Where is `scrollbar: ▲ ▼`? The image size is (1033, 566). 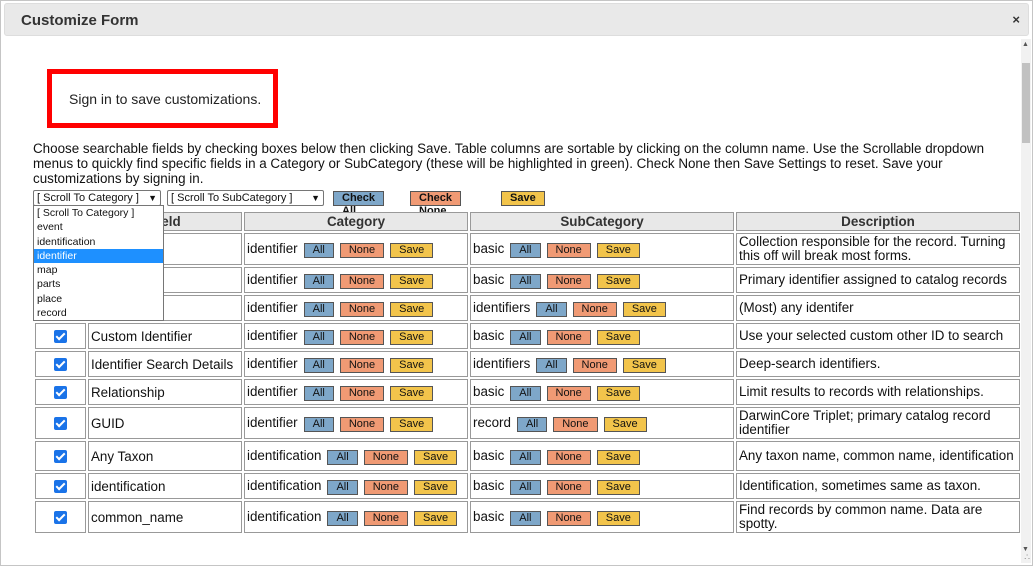
scrollbar: ▲ ▼ is located at coordinates (1026, 301).